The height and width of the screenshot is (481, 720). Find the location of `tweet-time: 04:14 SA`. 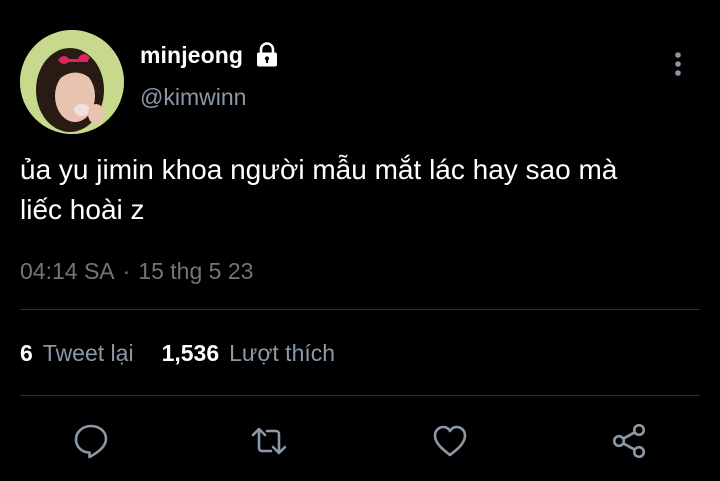

tweet-time: 04:14 SA is located at coordinates (67, 271).